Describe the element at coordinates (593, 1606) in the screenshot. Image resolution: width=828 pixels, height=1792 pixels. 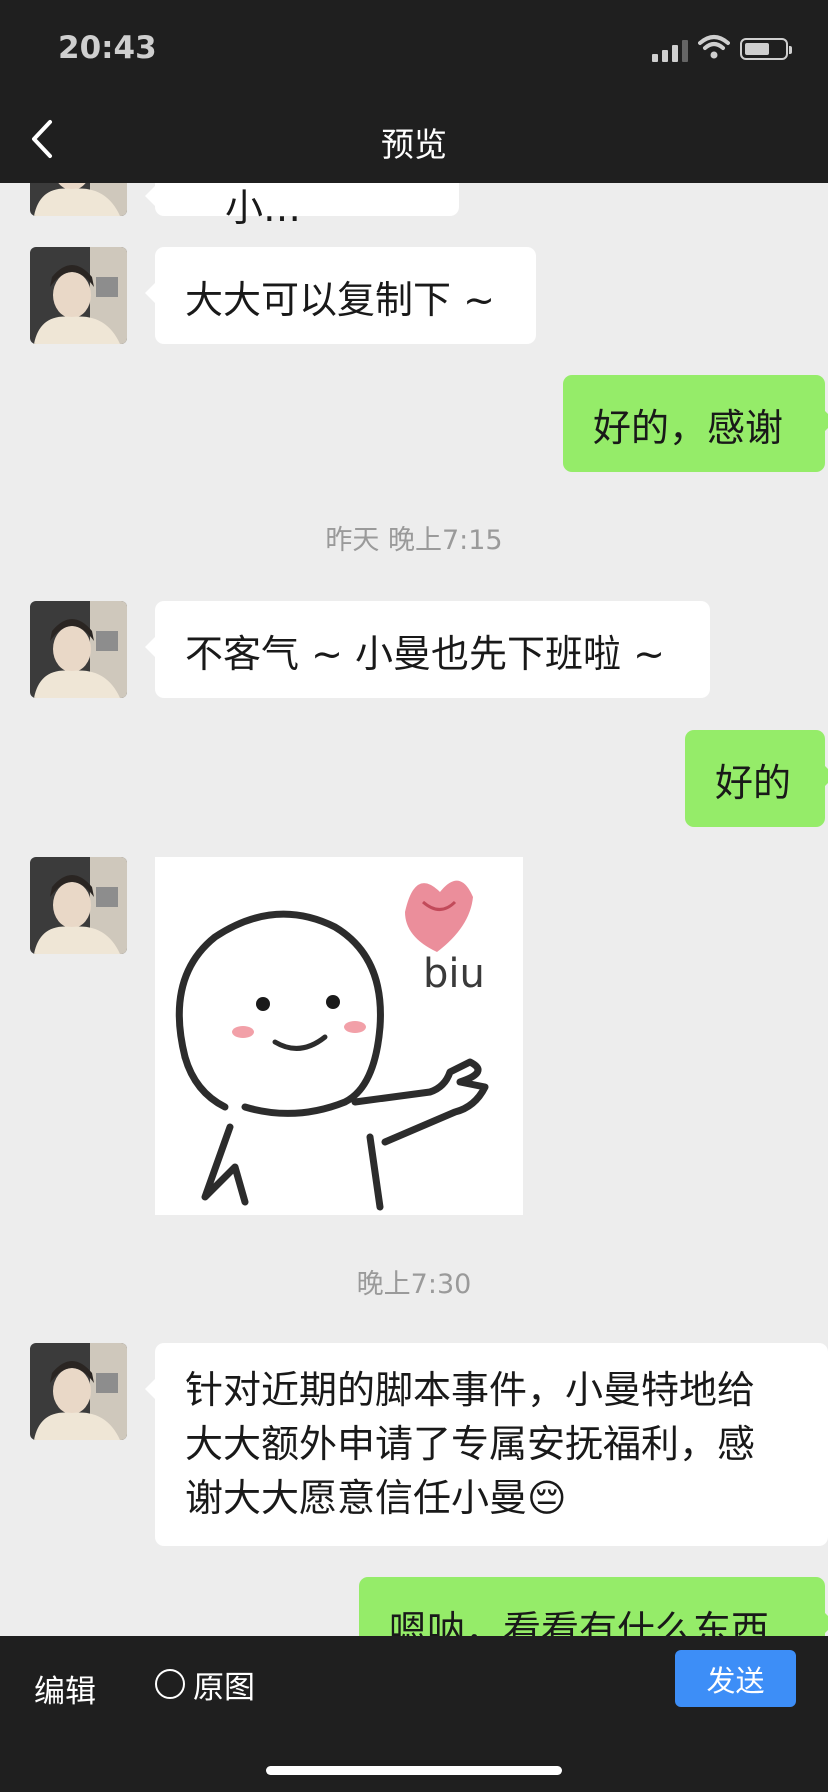
I see `message-bubble-outgoing: 嗯呐，看看有什么东西` at that location.